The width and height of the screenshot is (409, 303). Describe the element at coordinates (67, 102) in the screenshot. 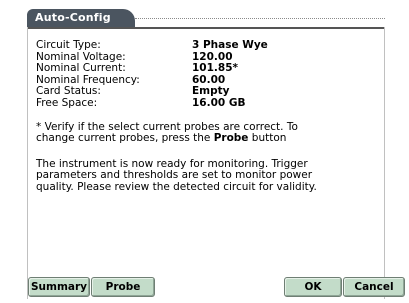

I see `field-label: Free Space:` at that location.